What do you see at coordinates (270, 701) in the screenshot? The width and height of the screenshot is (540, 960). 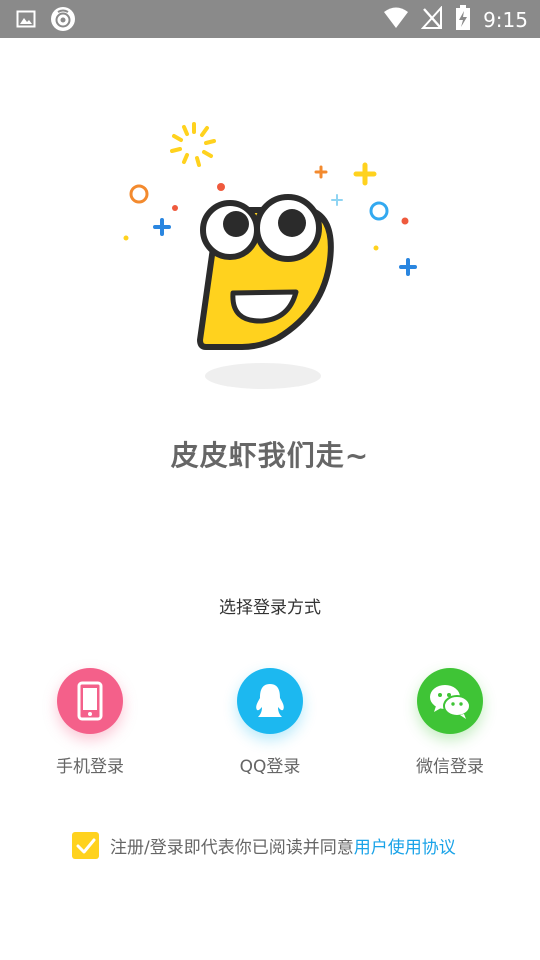 I see `qq-penguin-icon` at bounding box center [270, 701].